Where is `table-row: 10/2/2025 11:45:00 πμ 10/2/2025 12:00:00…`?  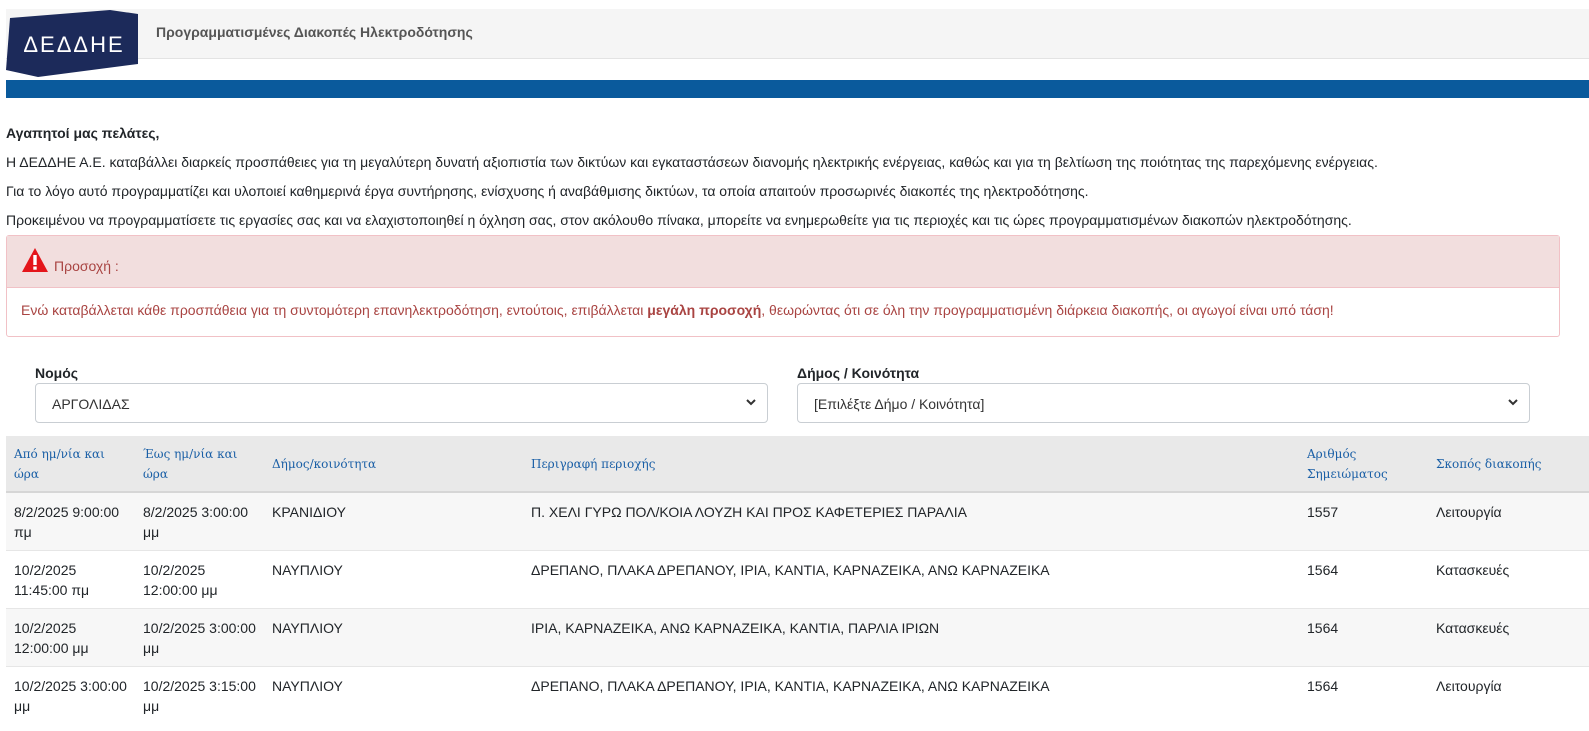 table-row: 10/2/2025 11:45:00 πμ 10/2/2025 12:00:00… is located at coordinates (797, 579).